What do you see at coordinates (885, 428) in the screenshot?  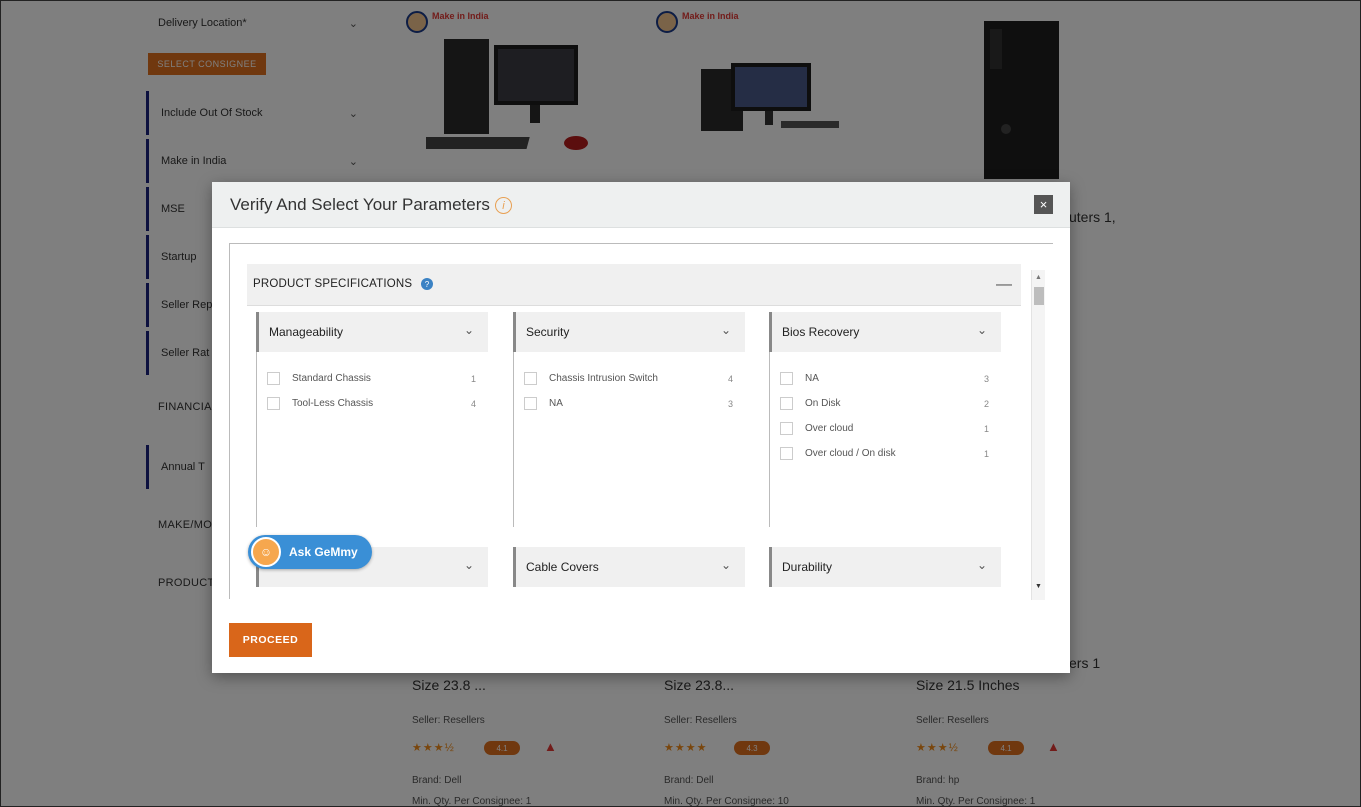 I see `facet-option: Over cloud 1` at bounding box center [885, 428].